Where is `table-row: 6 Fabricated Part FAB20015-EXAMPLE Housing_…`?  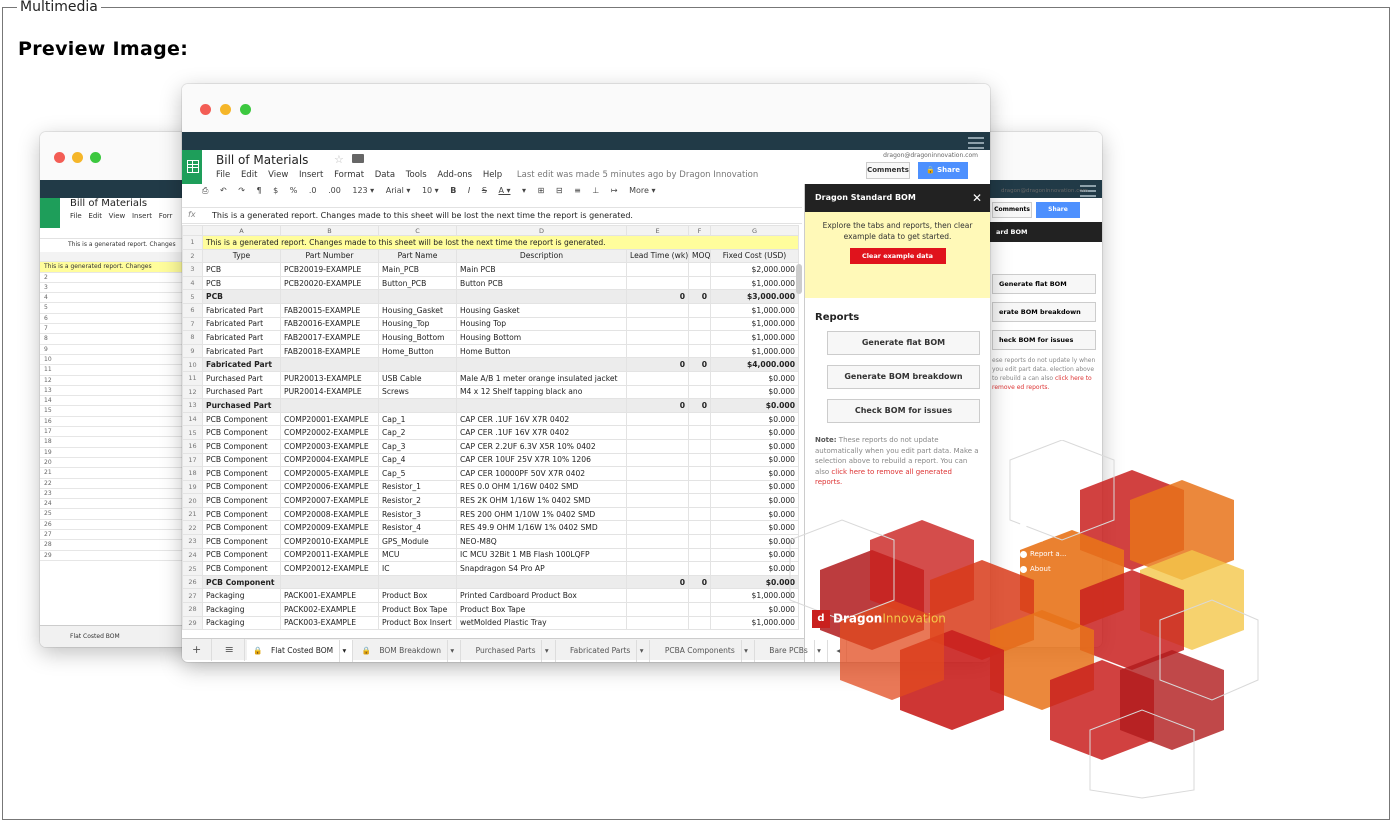
table-row: 6 Fabricated Part FAB20015-EXAMPLE Housing_… is located at coordinates (490, 310).